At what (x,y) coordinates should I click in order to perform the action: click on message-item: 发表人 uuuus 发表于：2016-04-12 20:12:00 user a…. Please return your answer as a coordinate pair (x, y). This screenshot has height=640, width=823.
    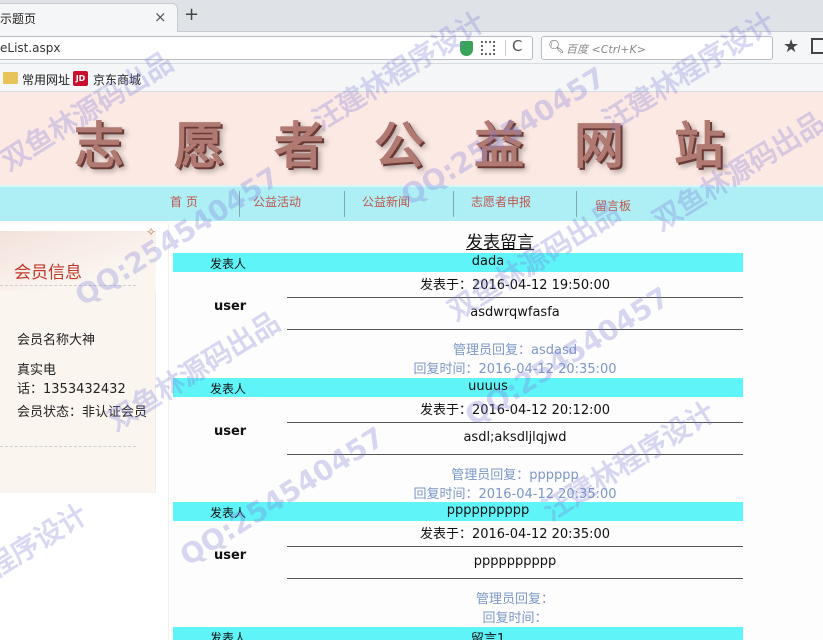
    Looking at the image, I should click on (458, 440).